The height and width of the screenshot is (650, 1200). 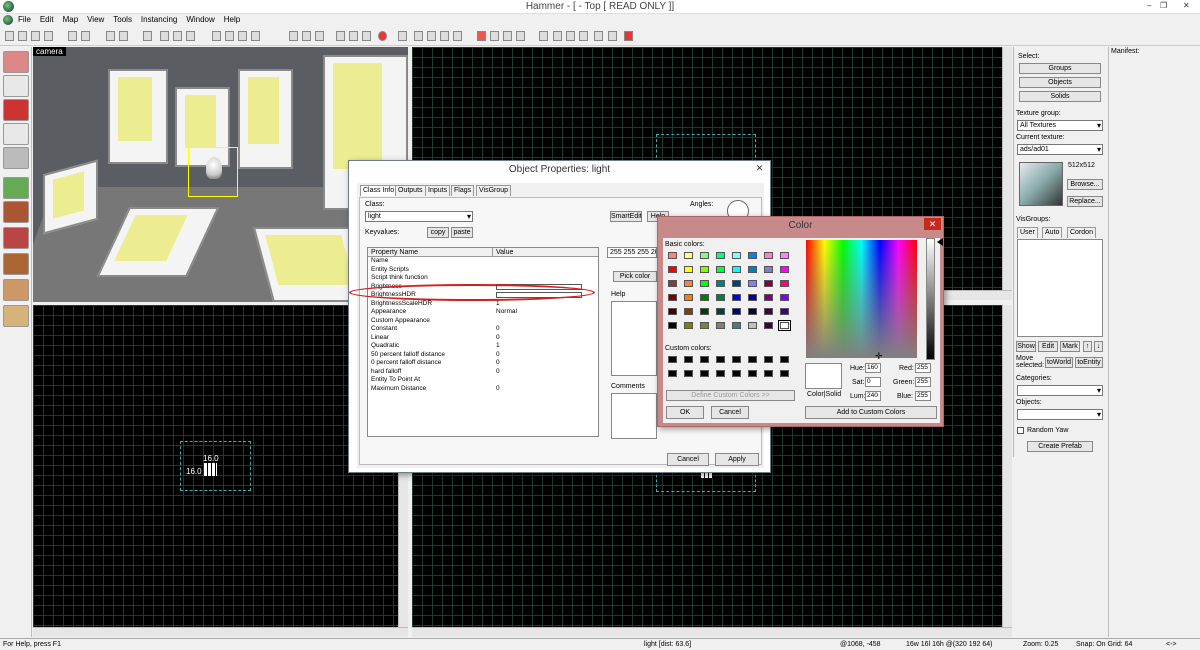 I want to click on to-world-button: toWorld, so click(x=1059, y=362).